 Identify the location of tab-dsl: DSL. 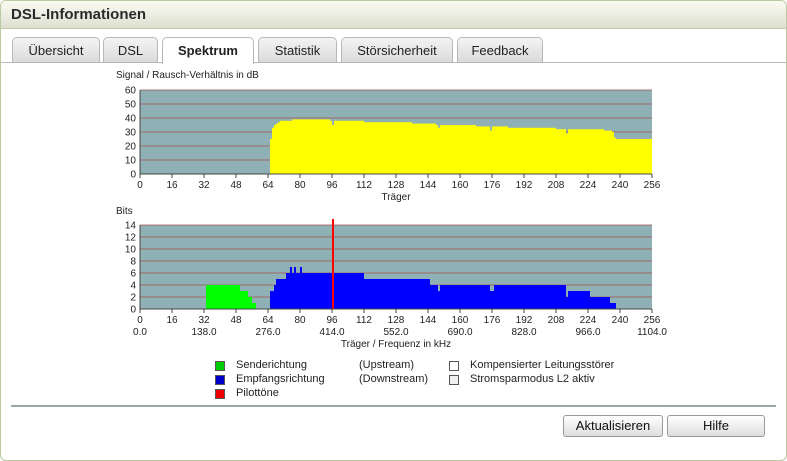
(130, 49).